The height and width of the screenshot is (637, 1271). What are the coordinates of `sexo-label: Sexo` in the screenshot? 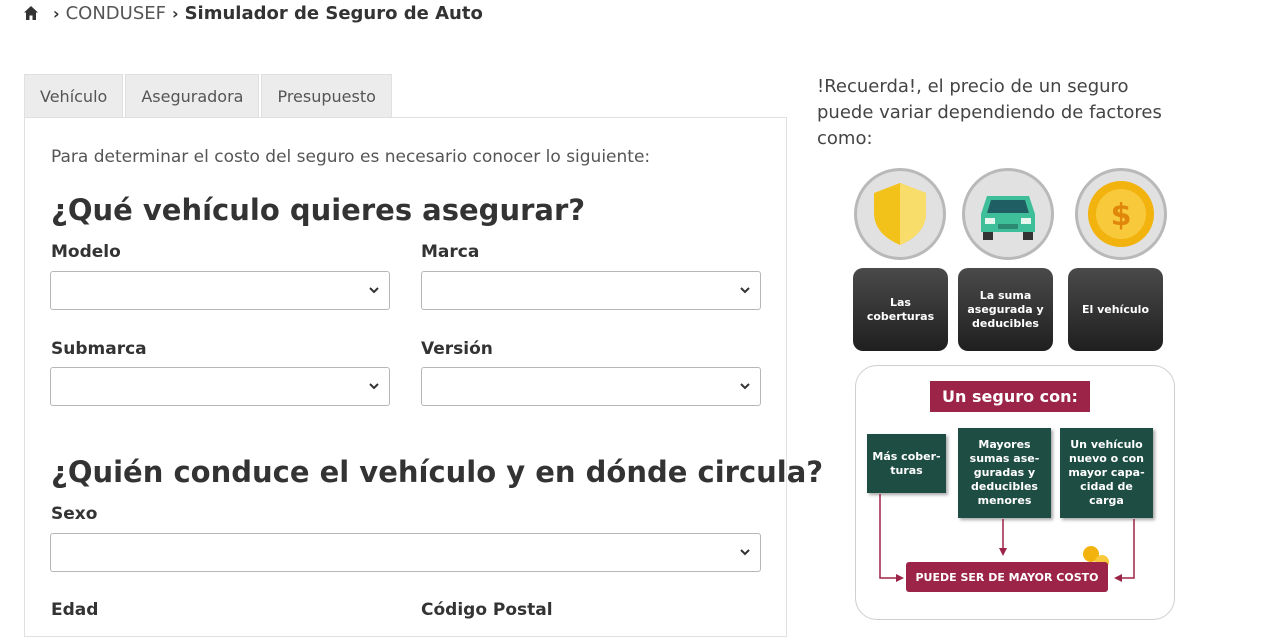 It's located at (74, 514).